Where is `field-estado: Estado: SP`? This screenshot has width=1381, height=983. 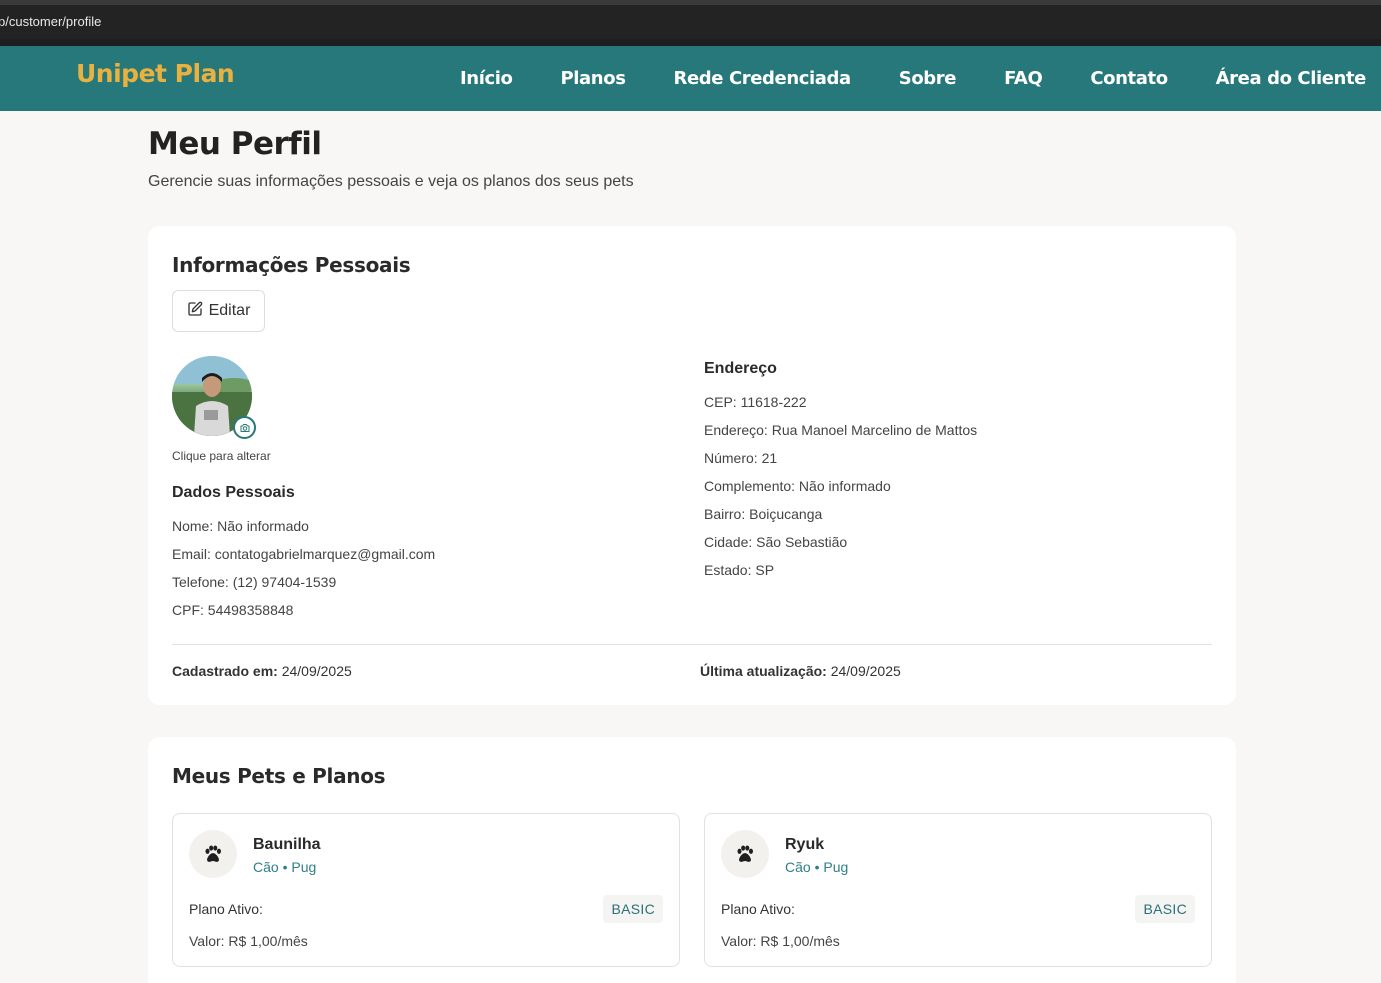
field-estado: Estado: SP is located at coordinates (739, 570).